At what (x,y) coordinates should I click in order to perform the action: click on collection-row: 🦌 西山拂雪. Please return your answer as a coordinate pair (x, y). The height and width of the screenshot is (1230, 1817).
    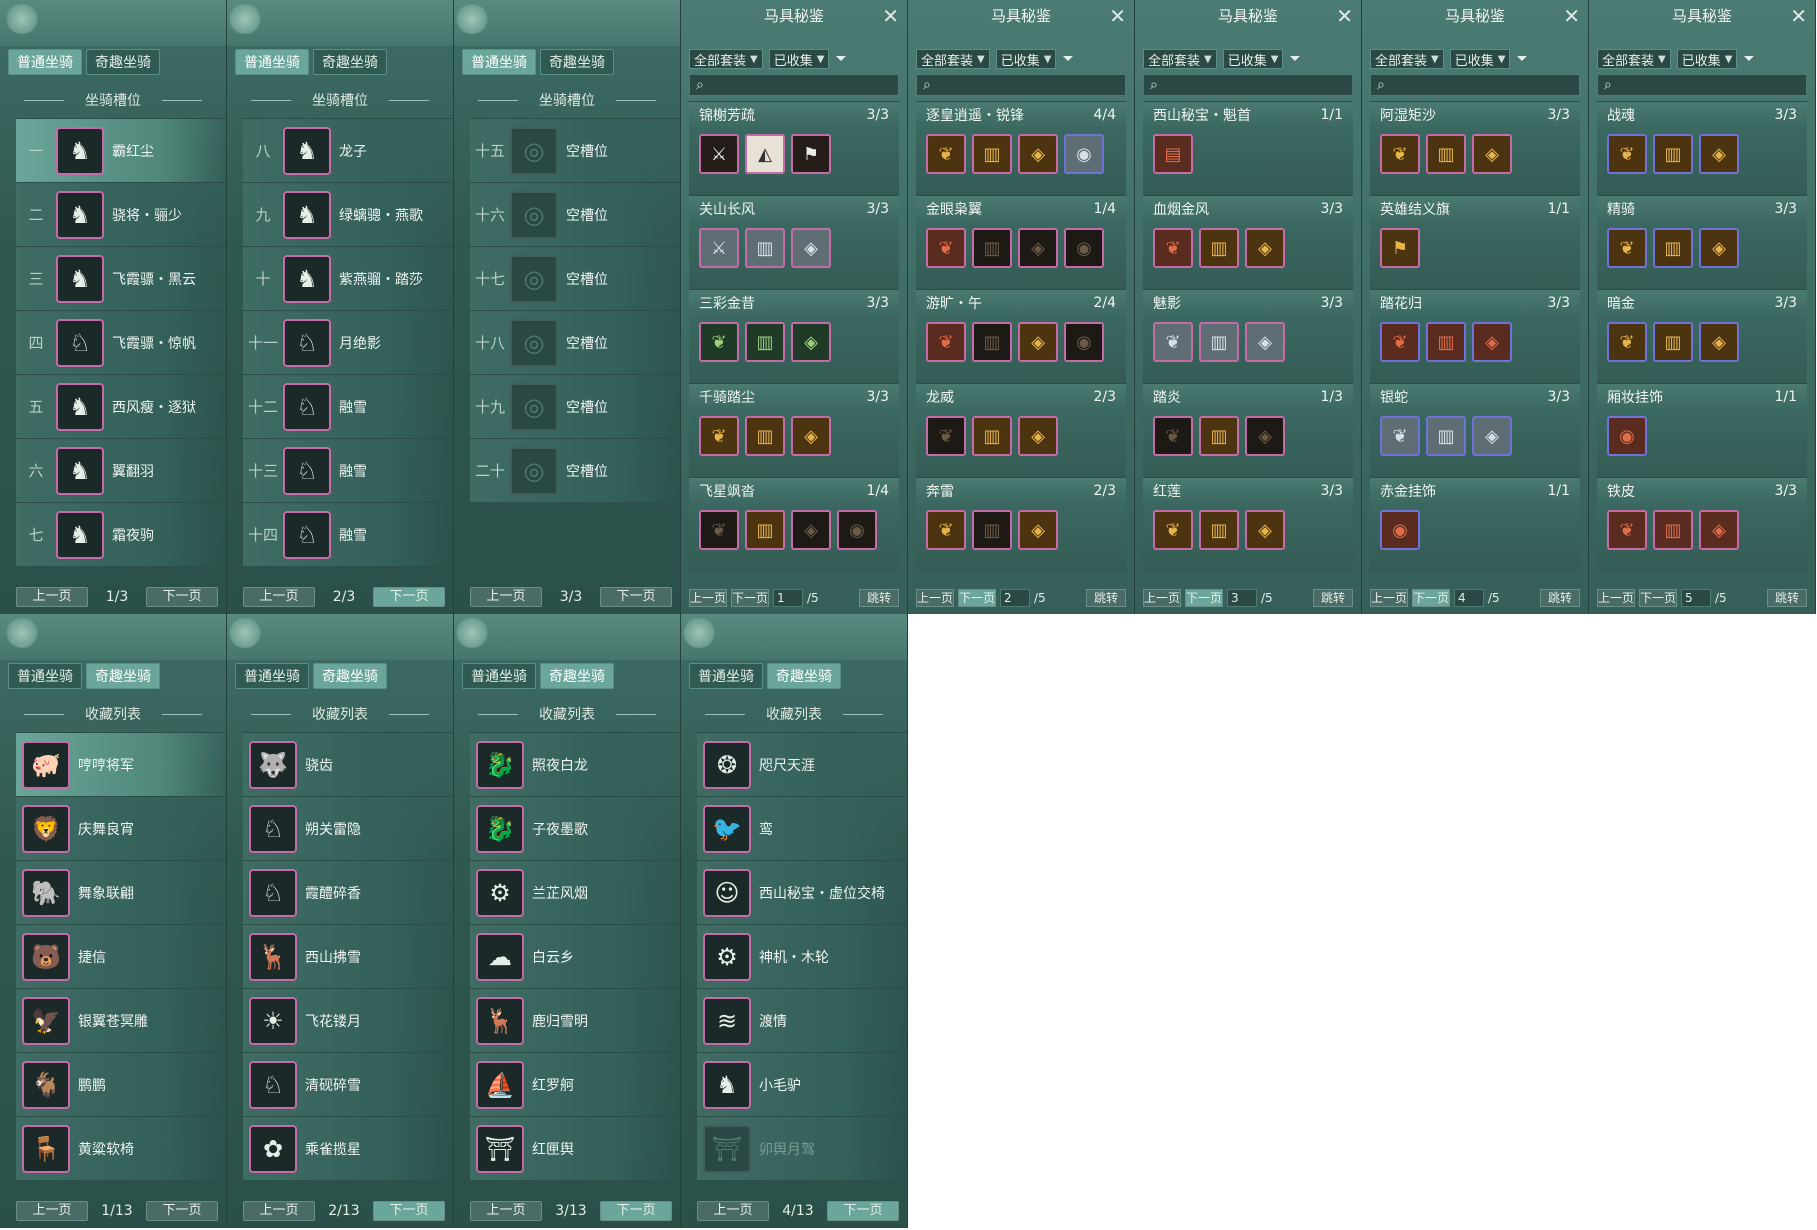
    Looking at the image, I should click on (348, 956).